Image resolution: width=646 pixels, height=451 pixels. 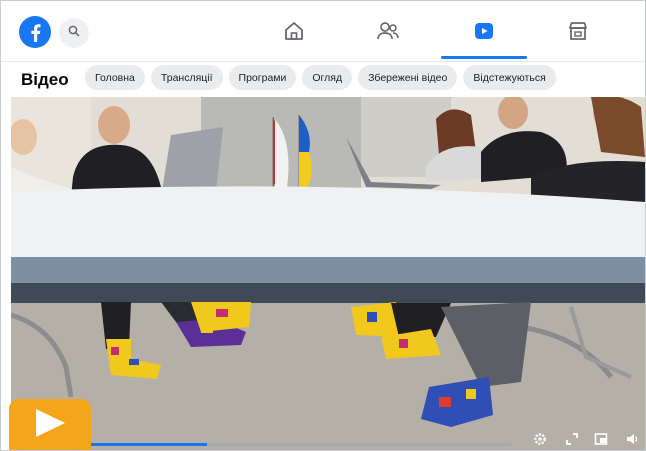 I want to click on tab-friends, so click(x=388, y=33).